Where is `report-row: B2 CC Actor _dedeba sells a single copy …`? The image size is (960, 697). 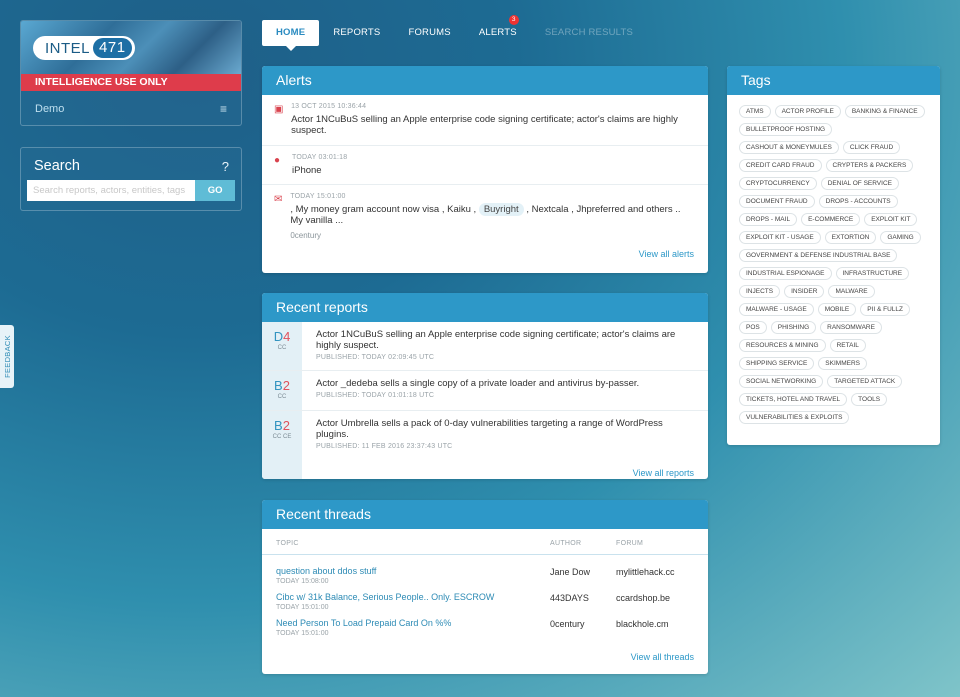
report-row: B2 CC Actor _dedeba sells a single copy … is located at coordinates (485, 391).